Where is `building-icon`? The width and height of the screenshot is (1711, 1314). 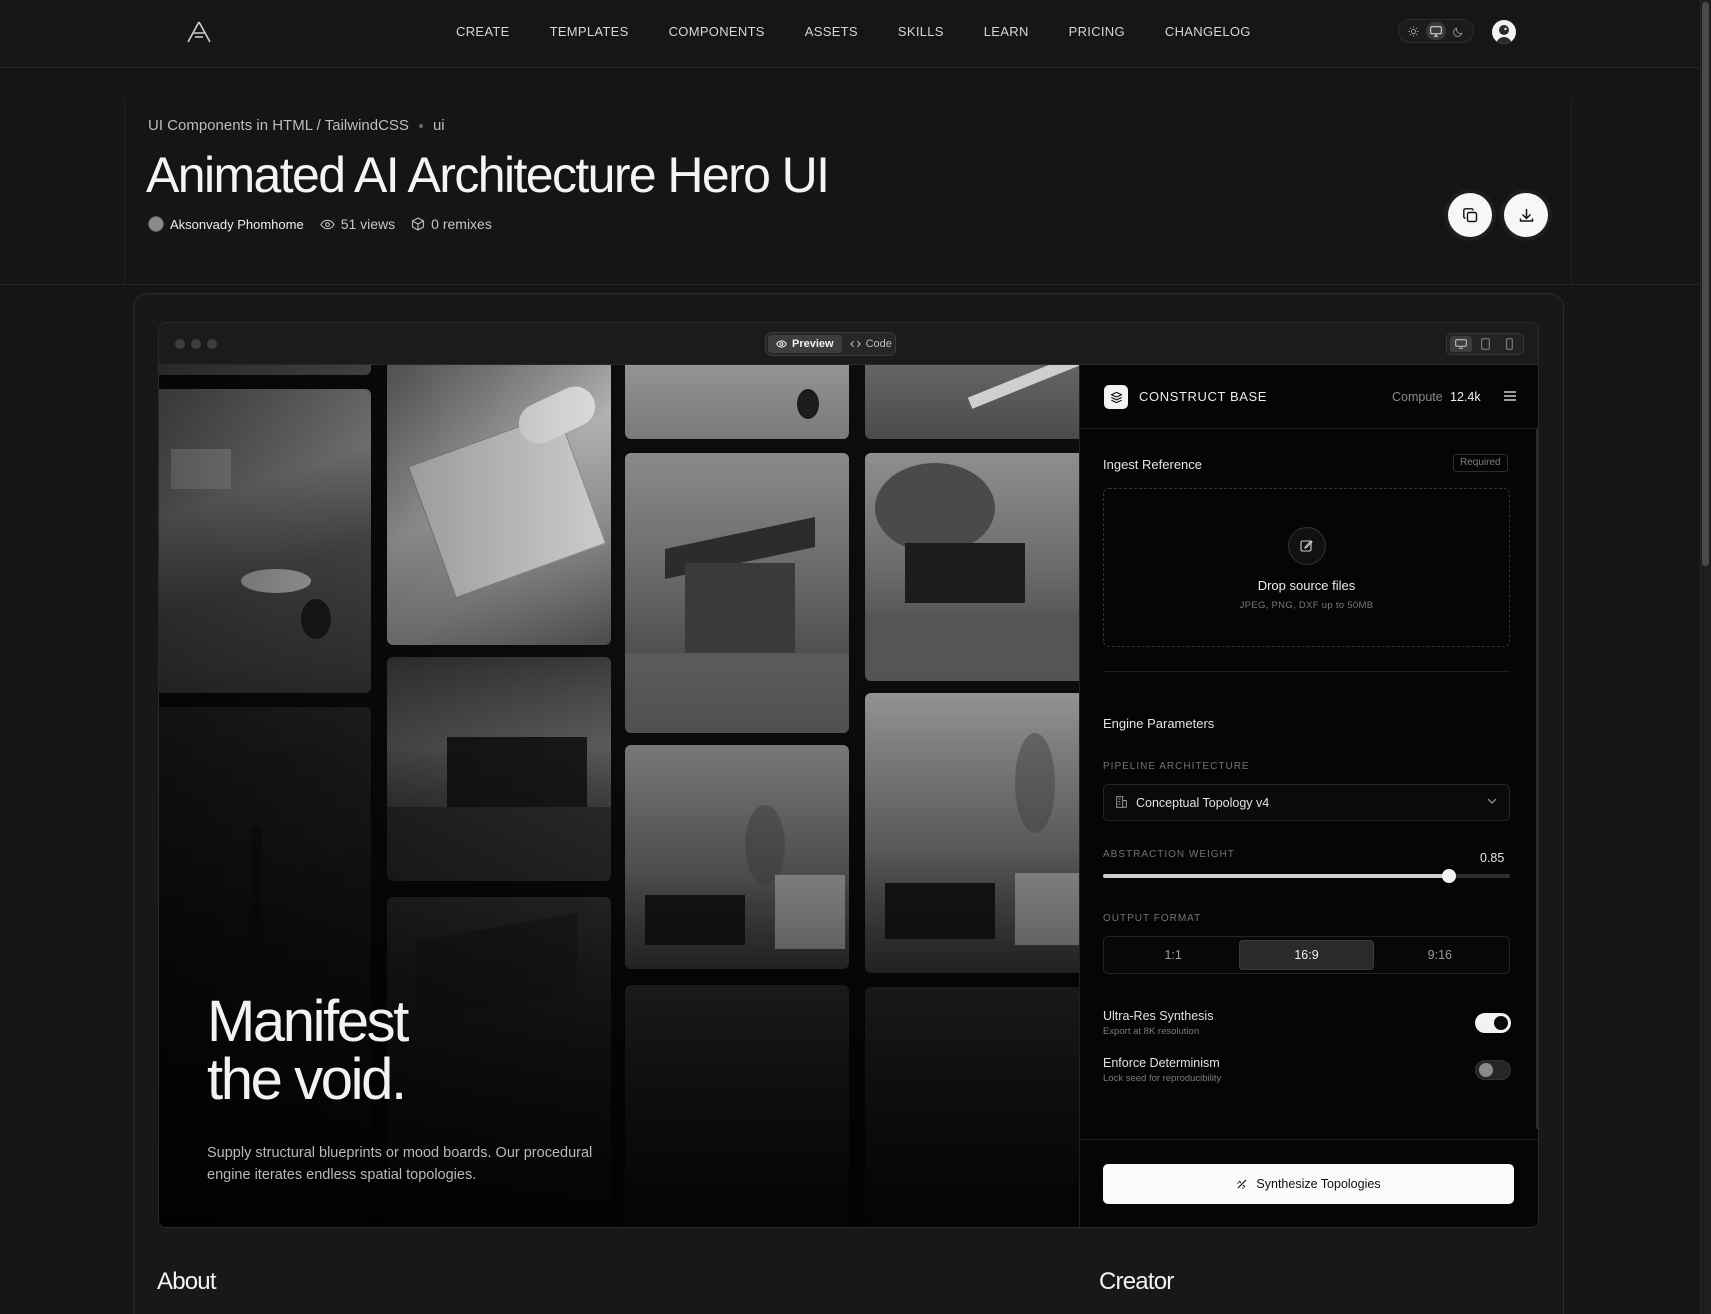 building-icon is located at coordinates (1121, 802).